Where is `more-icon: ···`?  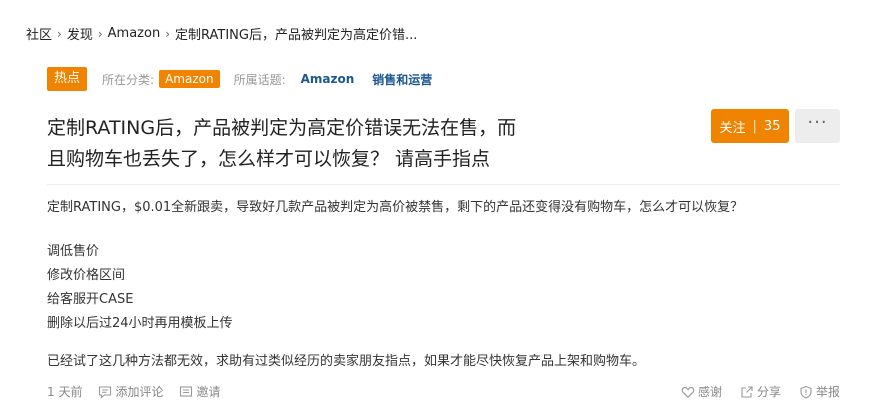
more-icon: ··· is located at coordinates (817, 122).